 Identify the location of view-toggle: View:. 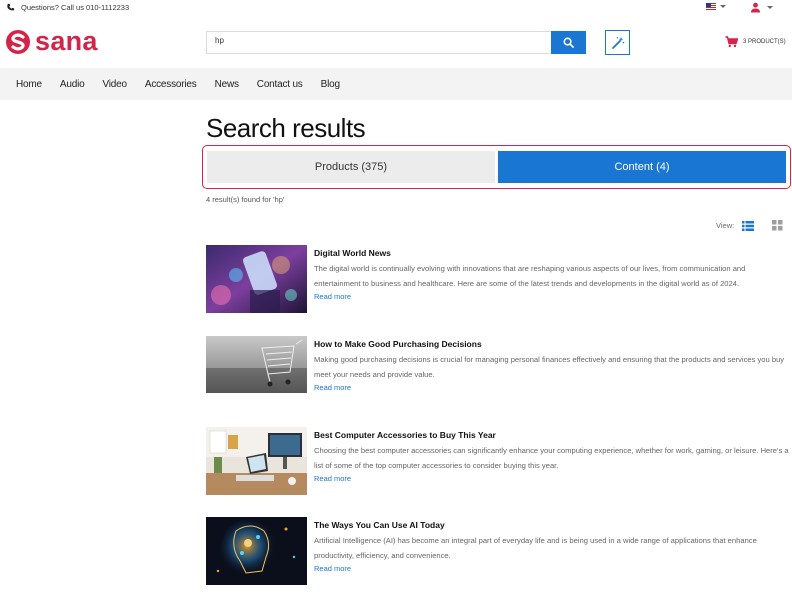
(749, 225).